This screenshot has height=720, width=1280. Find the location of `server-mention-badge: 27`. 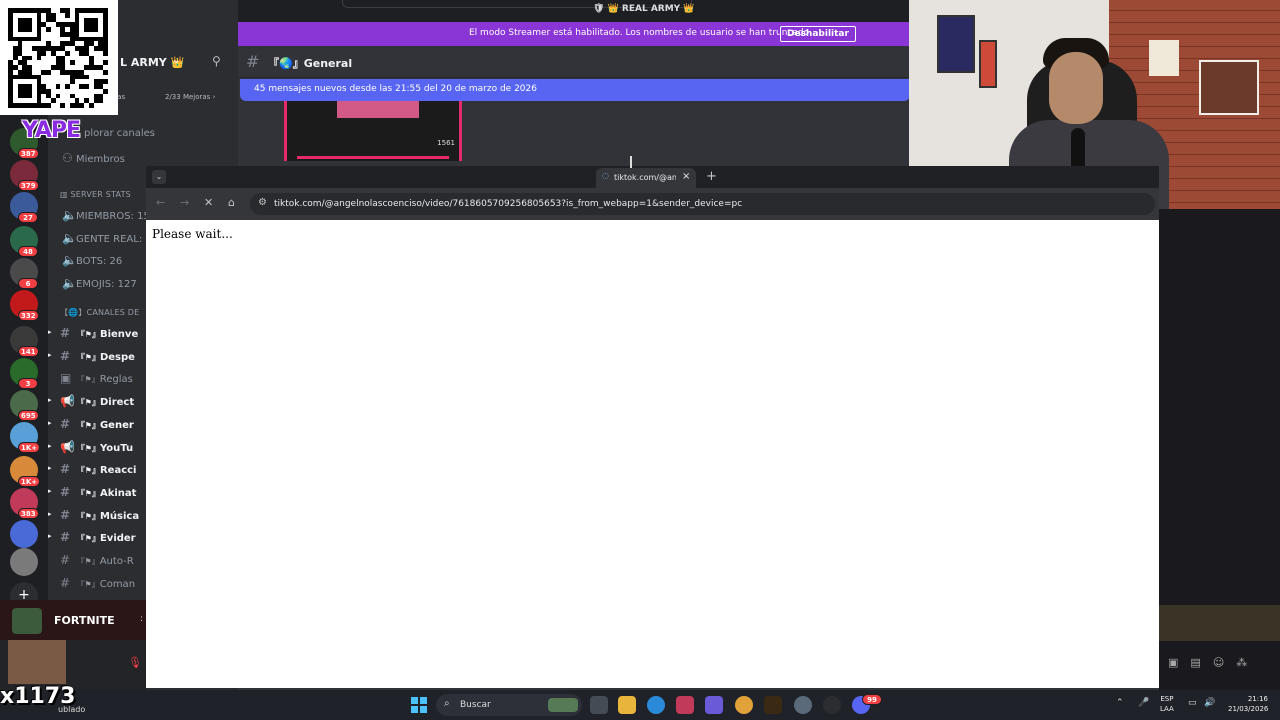

server-mention-badge: 27 is located at coordinates (28, 217).